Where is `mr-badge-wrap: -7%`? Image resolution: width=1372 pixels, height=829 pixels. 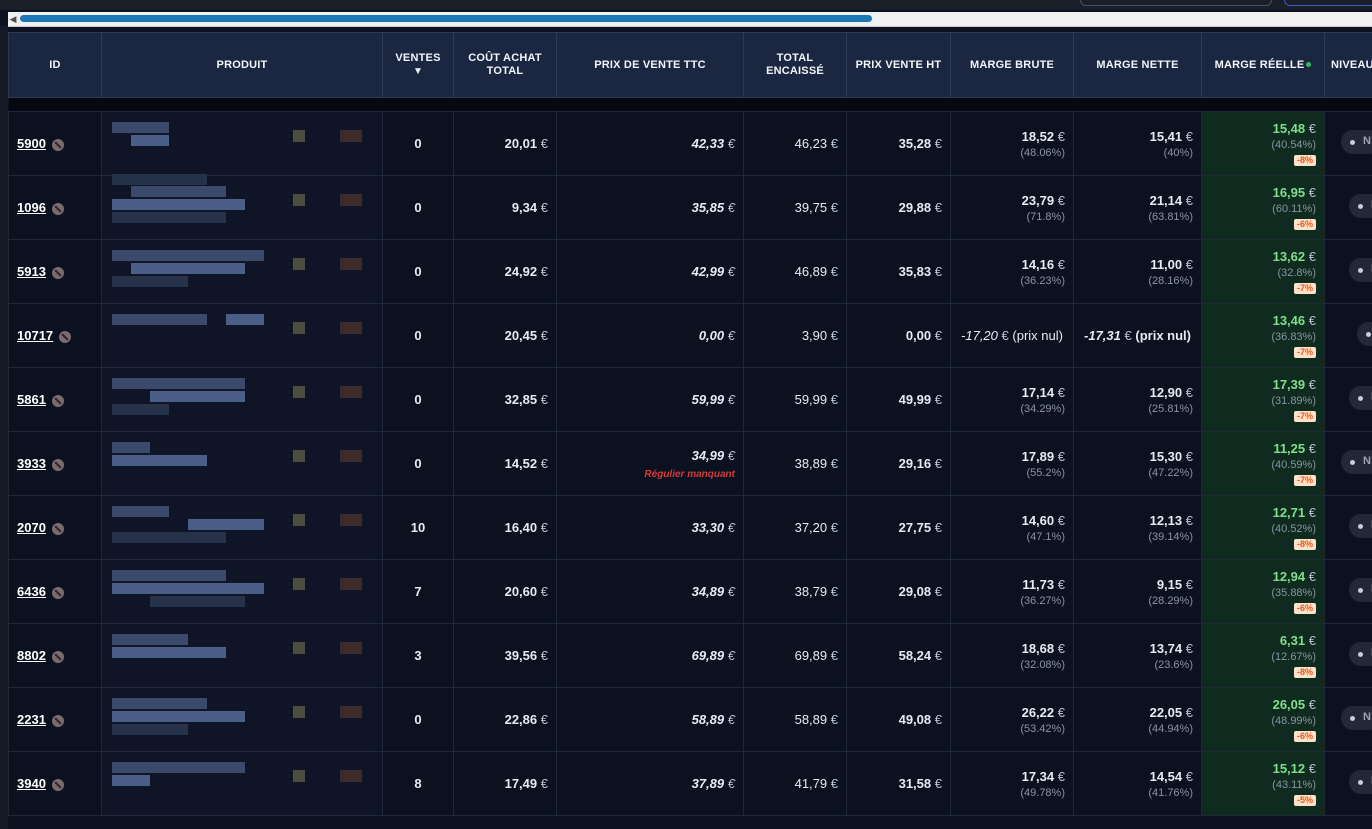
mr-badge-wrap: -7% is located at coordinates (1262, 286).